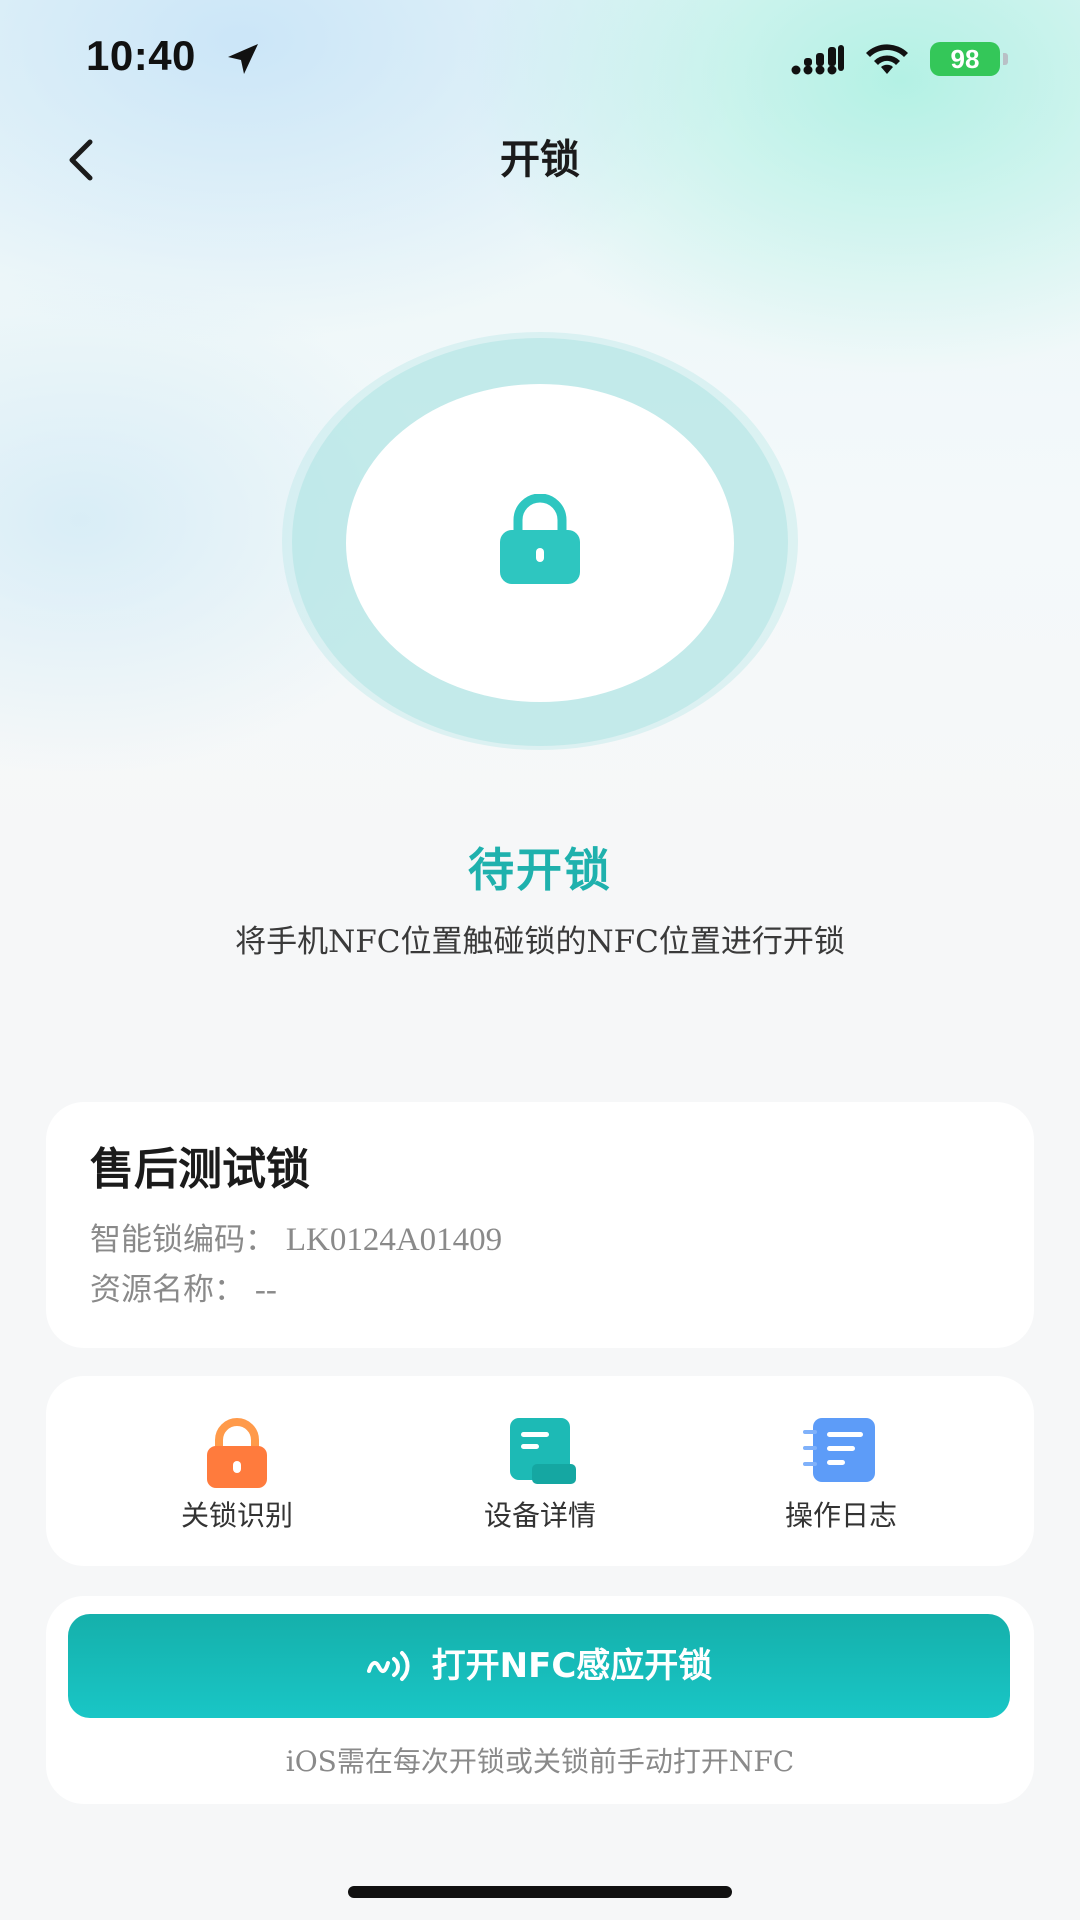 This screenshot has height=1920, width=1080. What do you see at coordinates (539, 1515) in the screenshot?
I see `device-details-label: 设备详情` at bounding box center [539, 1515].